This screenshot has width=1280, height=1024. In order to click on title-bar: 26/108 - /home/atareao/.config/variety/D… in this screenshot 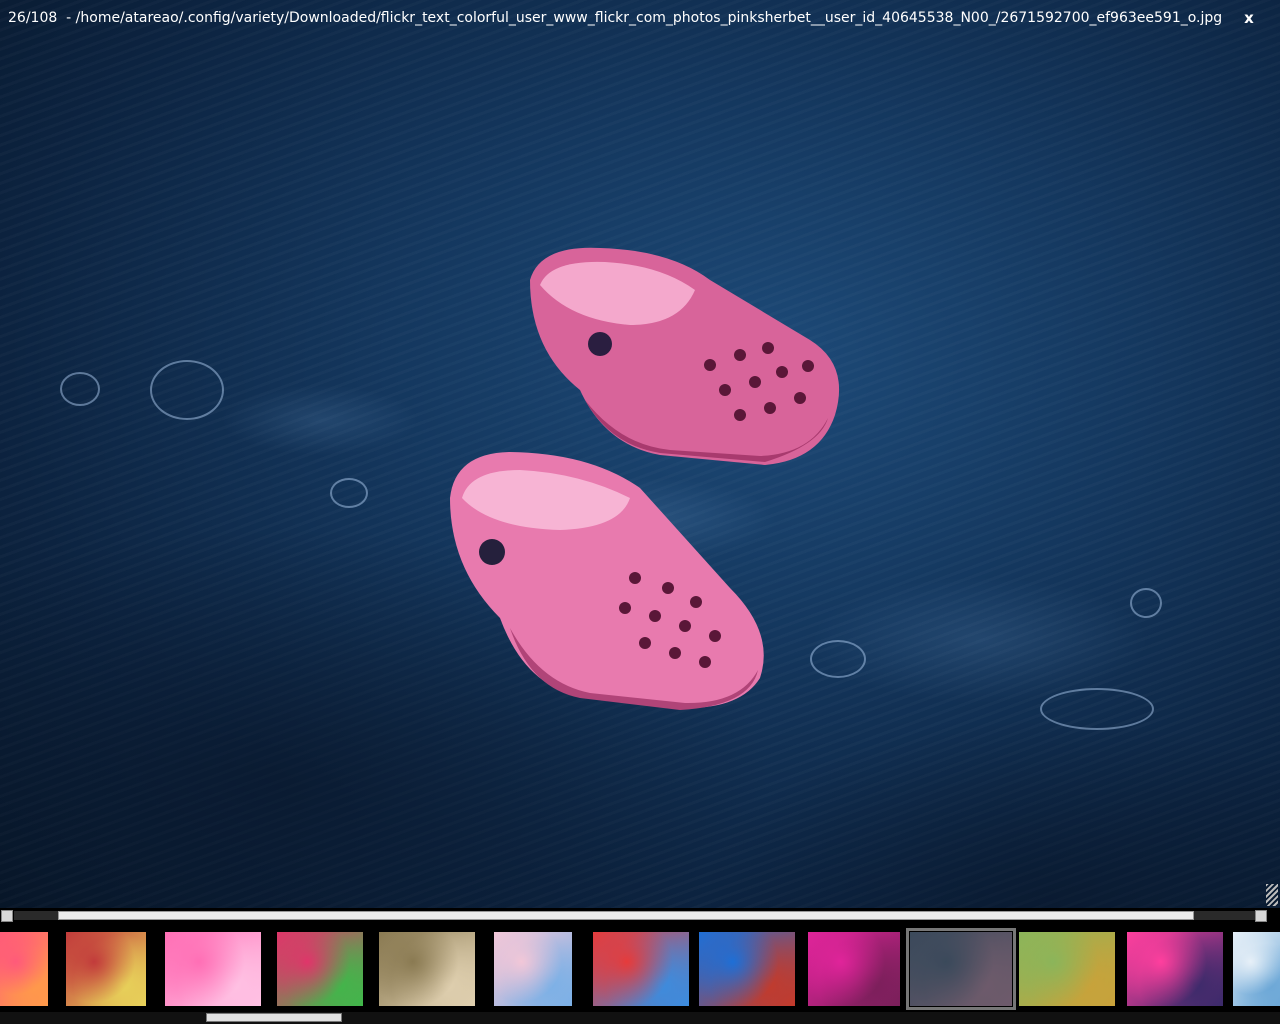, I will do `click(640, 18)`.